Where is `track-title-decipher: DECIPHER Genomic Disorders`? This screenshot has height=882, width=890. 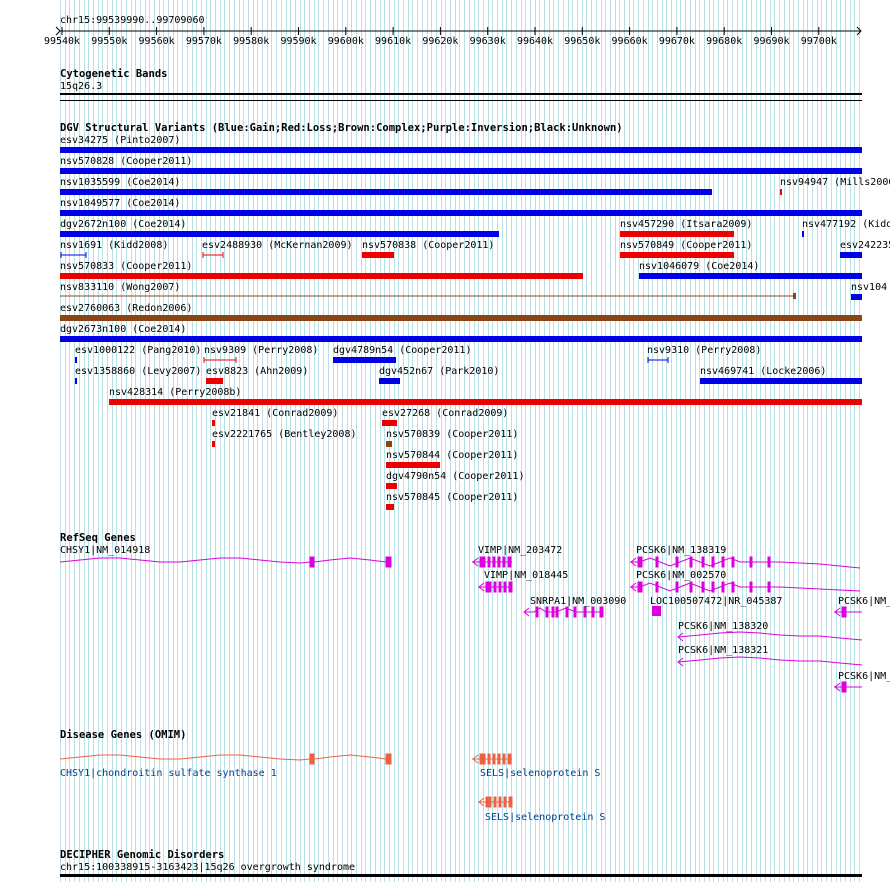
track-title-decipher: DECIPHER Genomic Disorders is located at coordinates (142, 855).